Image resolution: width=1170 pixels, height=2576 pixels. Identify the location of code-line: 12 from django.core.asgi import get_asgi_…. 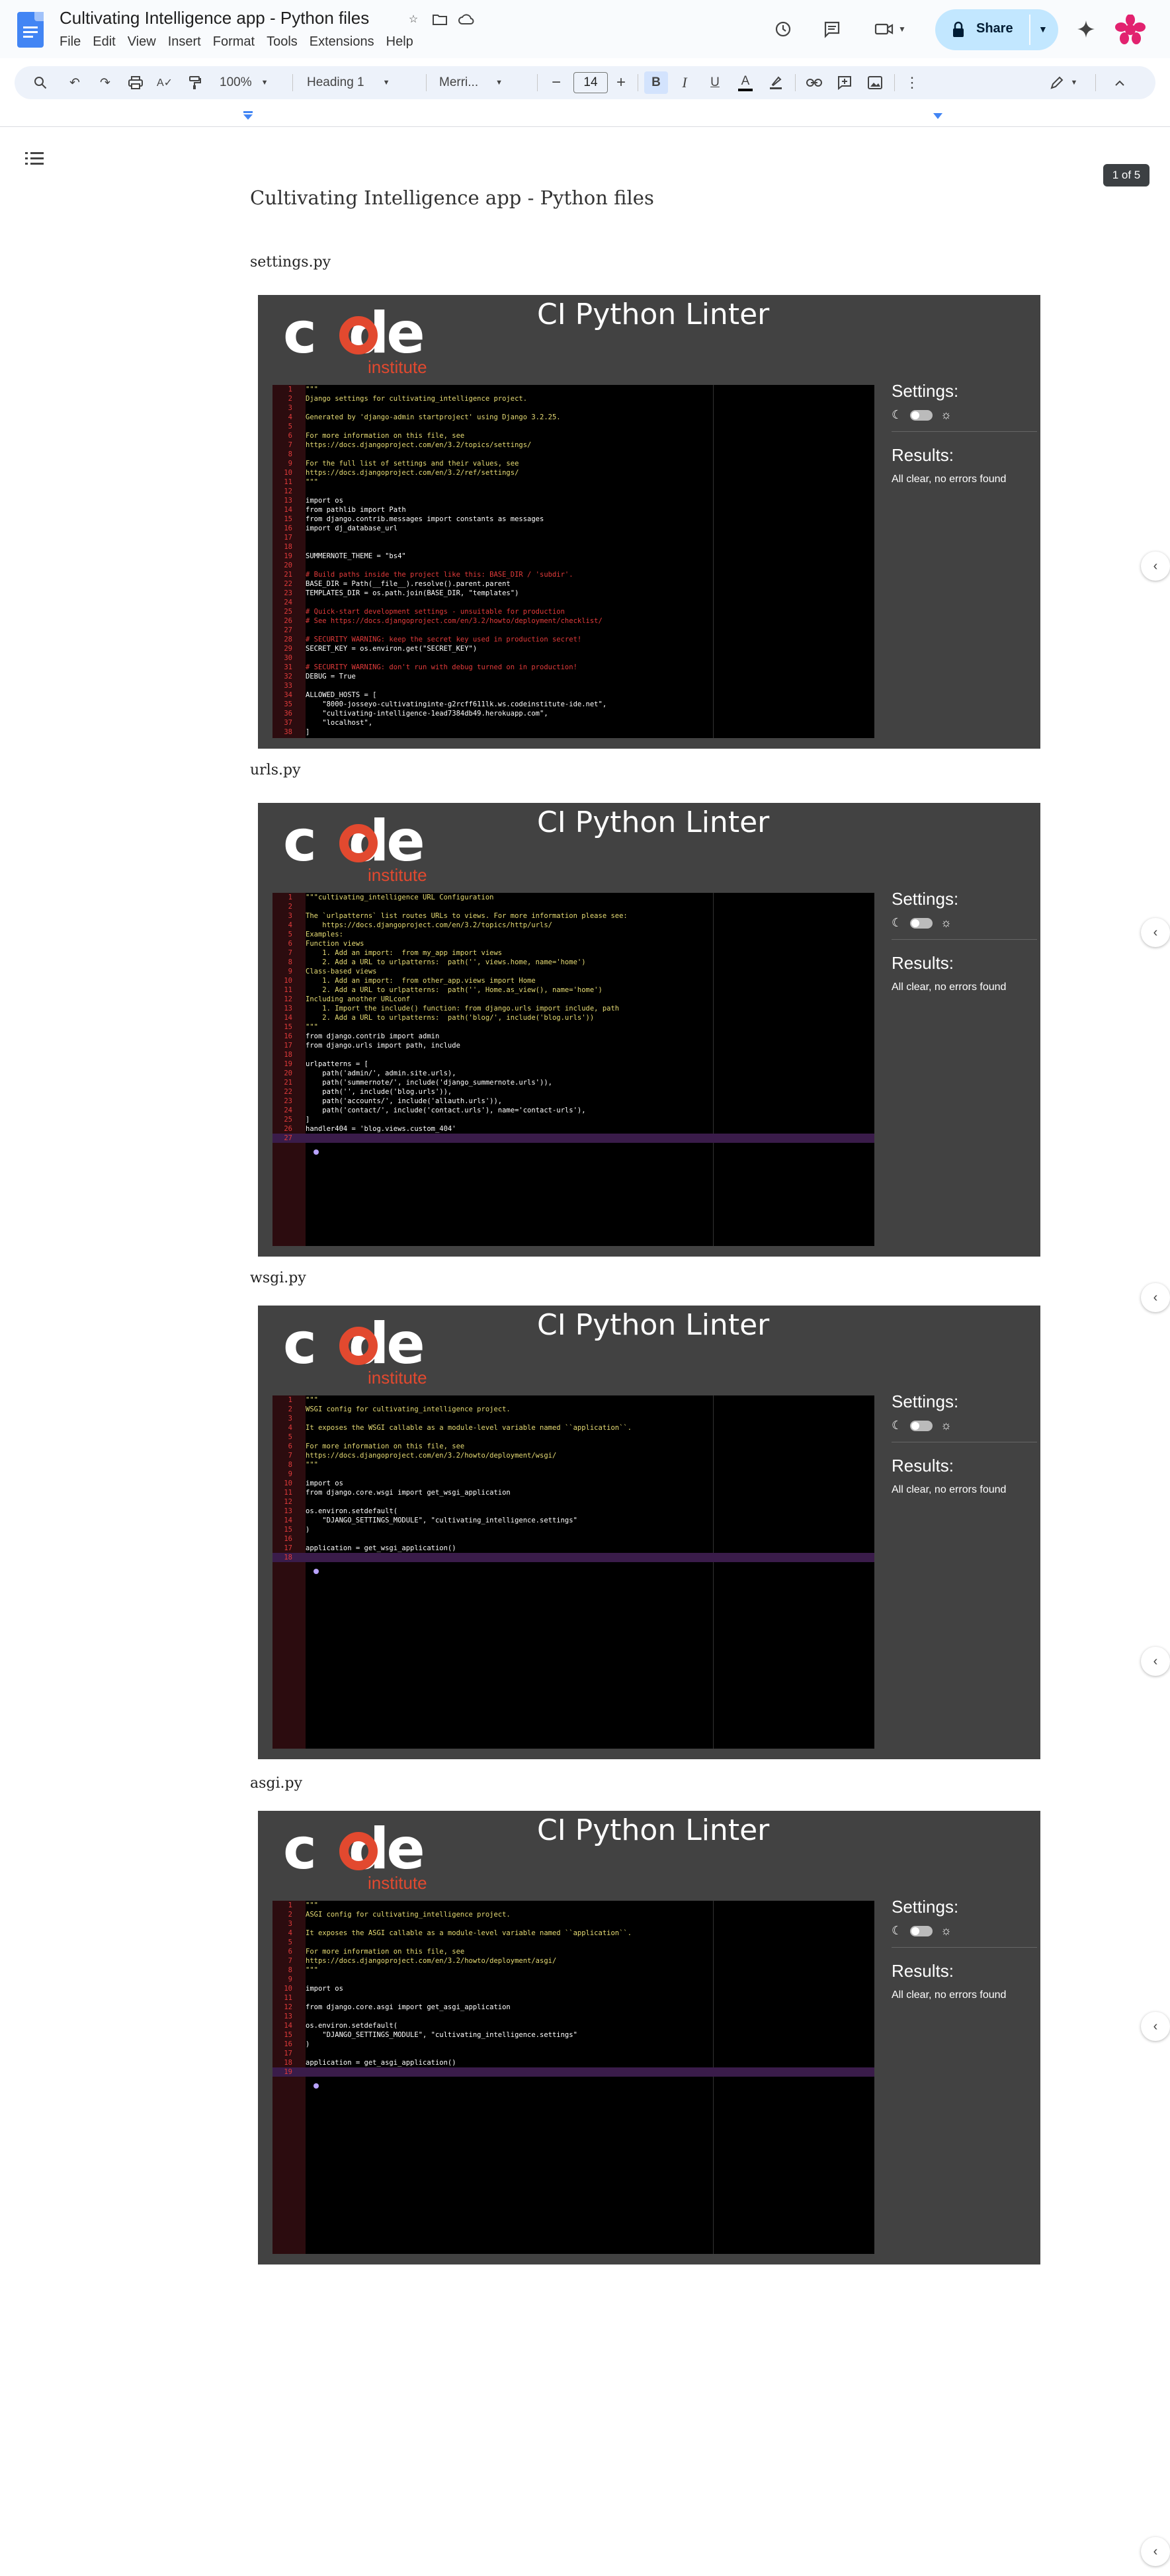
(573, 2007).